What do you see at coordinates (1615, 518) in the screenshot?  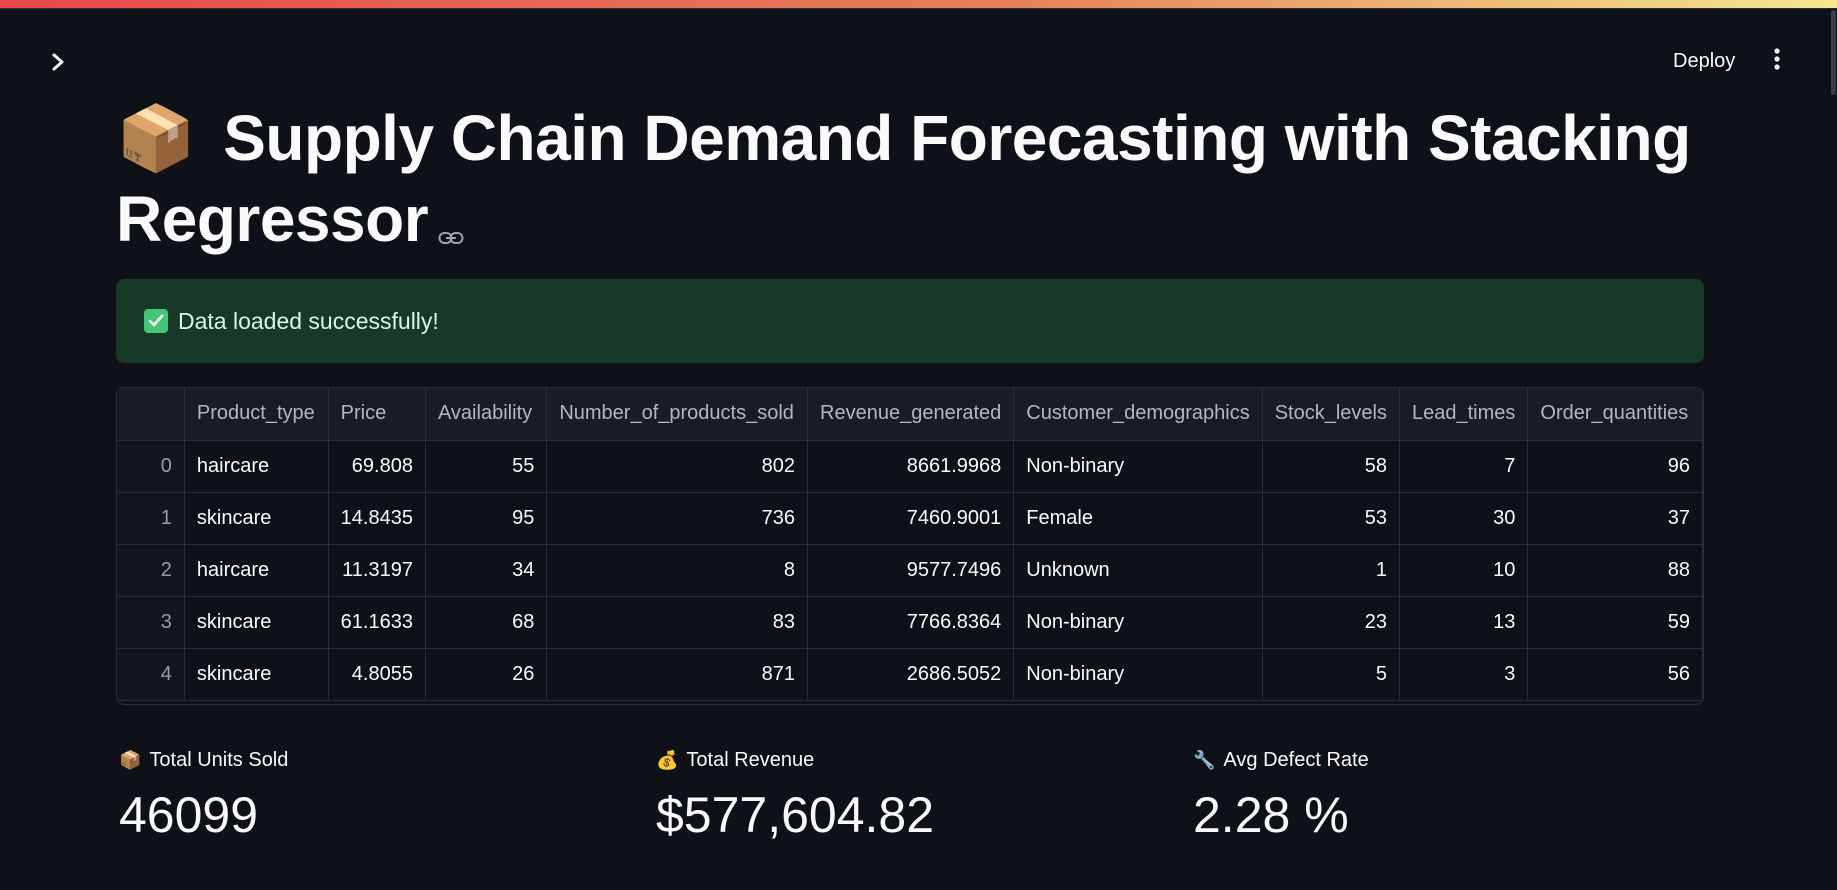 I see `table-cell: 37` at bounding box center [1615, 518].